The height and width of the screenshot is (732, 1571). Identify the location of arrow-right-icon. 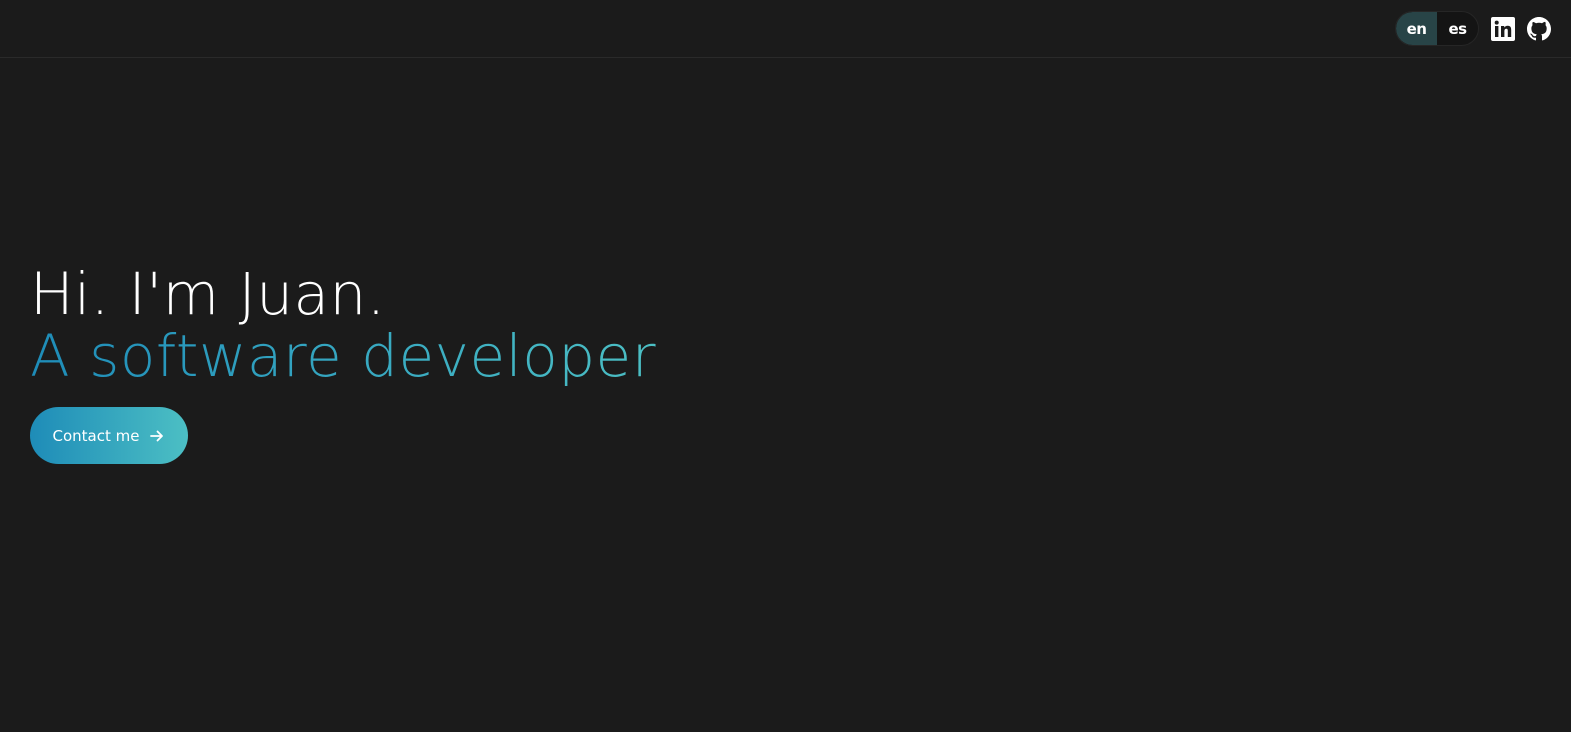
(157, 436).